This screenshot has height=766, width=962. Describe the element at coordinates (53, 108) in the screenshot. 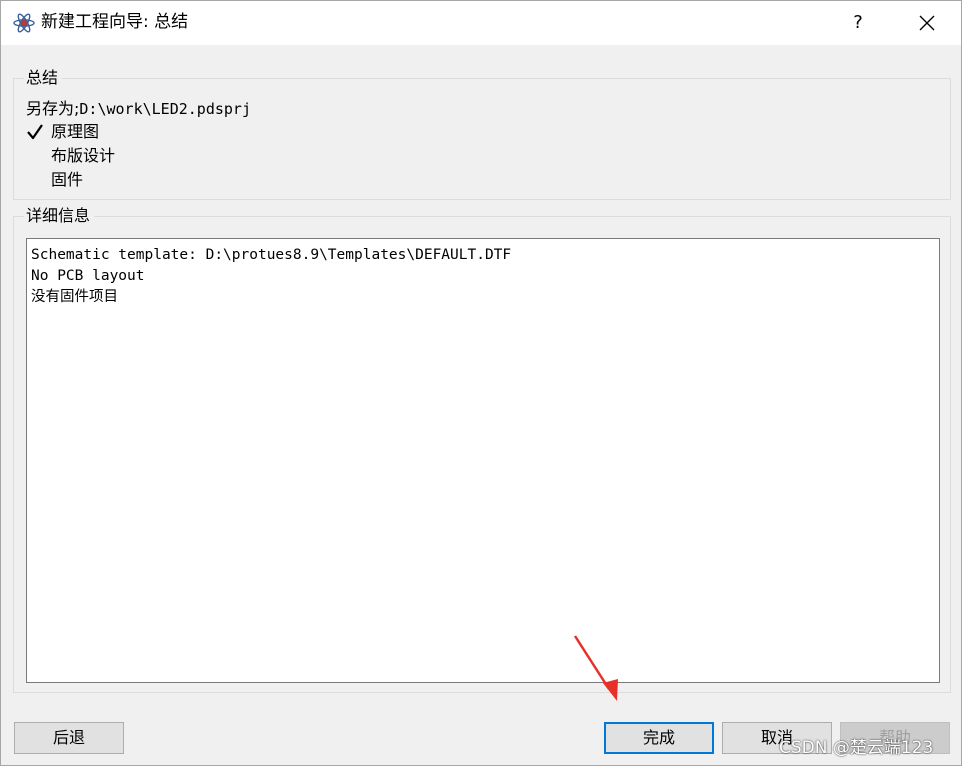

I see `save-as-prefix: 另存为;` at that location.